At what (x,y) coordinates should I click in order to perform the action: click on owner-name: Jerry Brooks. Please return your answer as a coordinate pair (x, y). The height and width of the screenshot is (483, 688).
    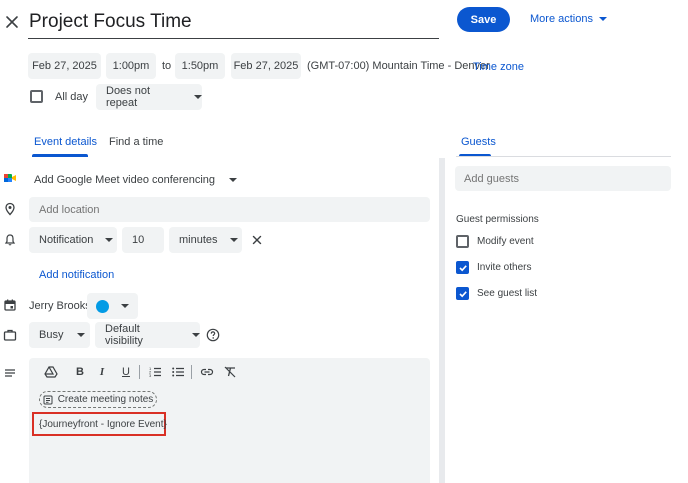
    Looking at the image, I should click on (60, 306).